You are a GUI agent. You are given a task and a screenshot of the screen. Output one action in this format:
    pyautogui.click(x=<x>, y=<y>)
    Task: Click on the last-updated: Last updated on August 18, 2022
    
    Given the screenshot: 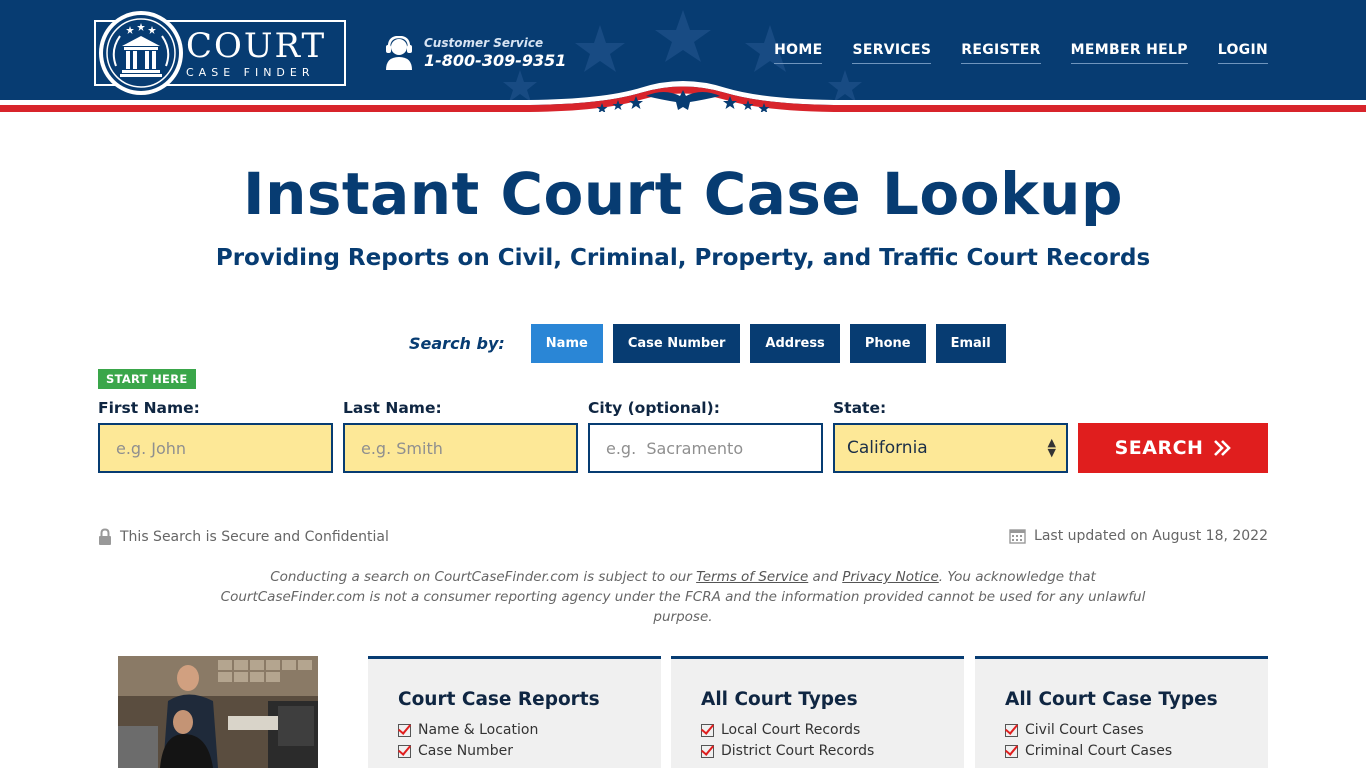 What is the action you would take?
    pyautogui.click(x=1138, y=536)
    